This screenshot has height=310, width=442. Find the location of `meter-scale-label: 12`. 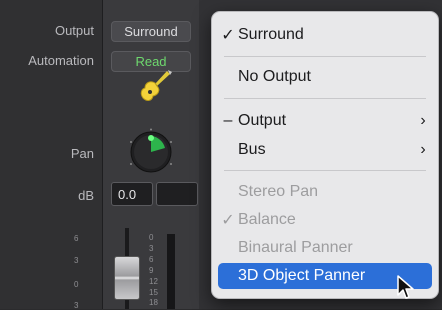

meter-scale-label: 12 is located at coordinates (153, 281).